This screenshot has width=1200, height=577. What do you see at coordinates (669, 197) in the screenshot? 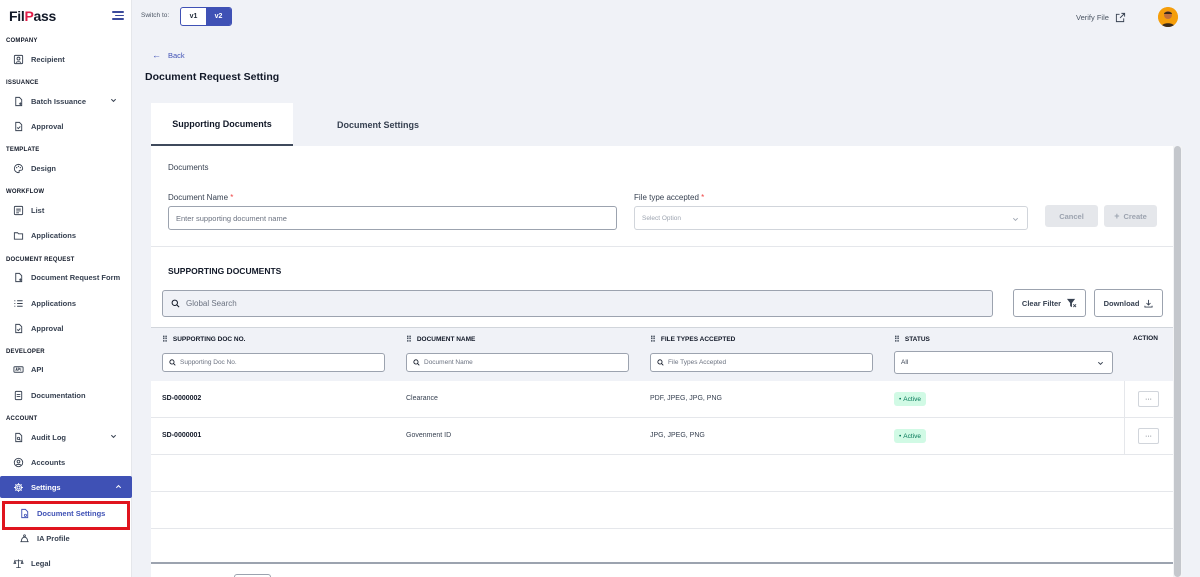
I see `file-type-label: File type accepted *` at bounding box center [669, 197].